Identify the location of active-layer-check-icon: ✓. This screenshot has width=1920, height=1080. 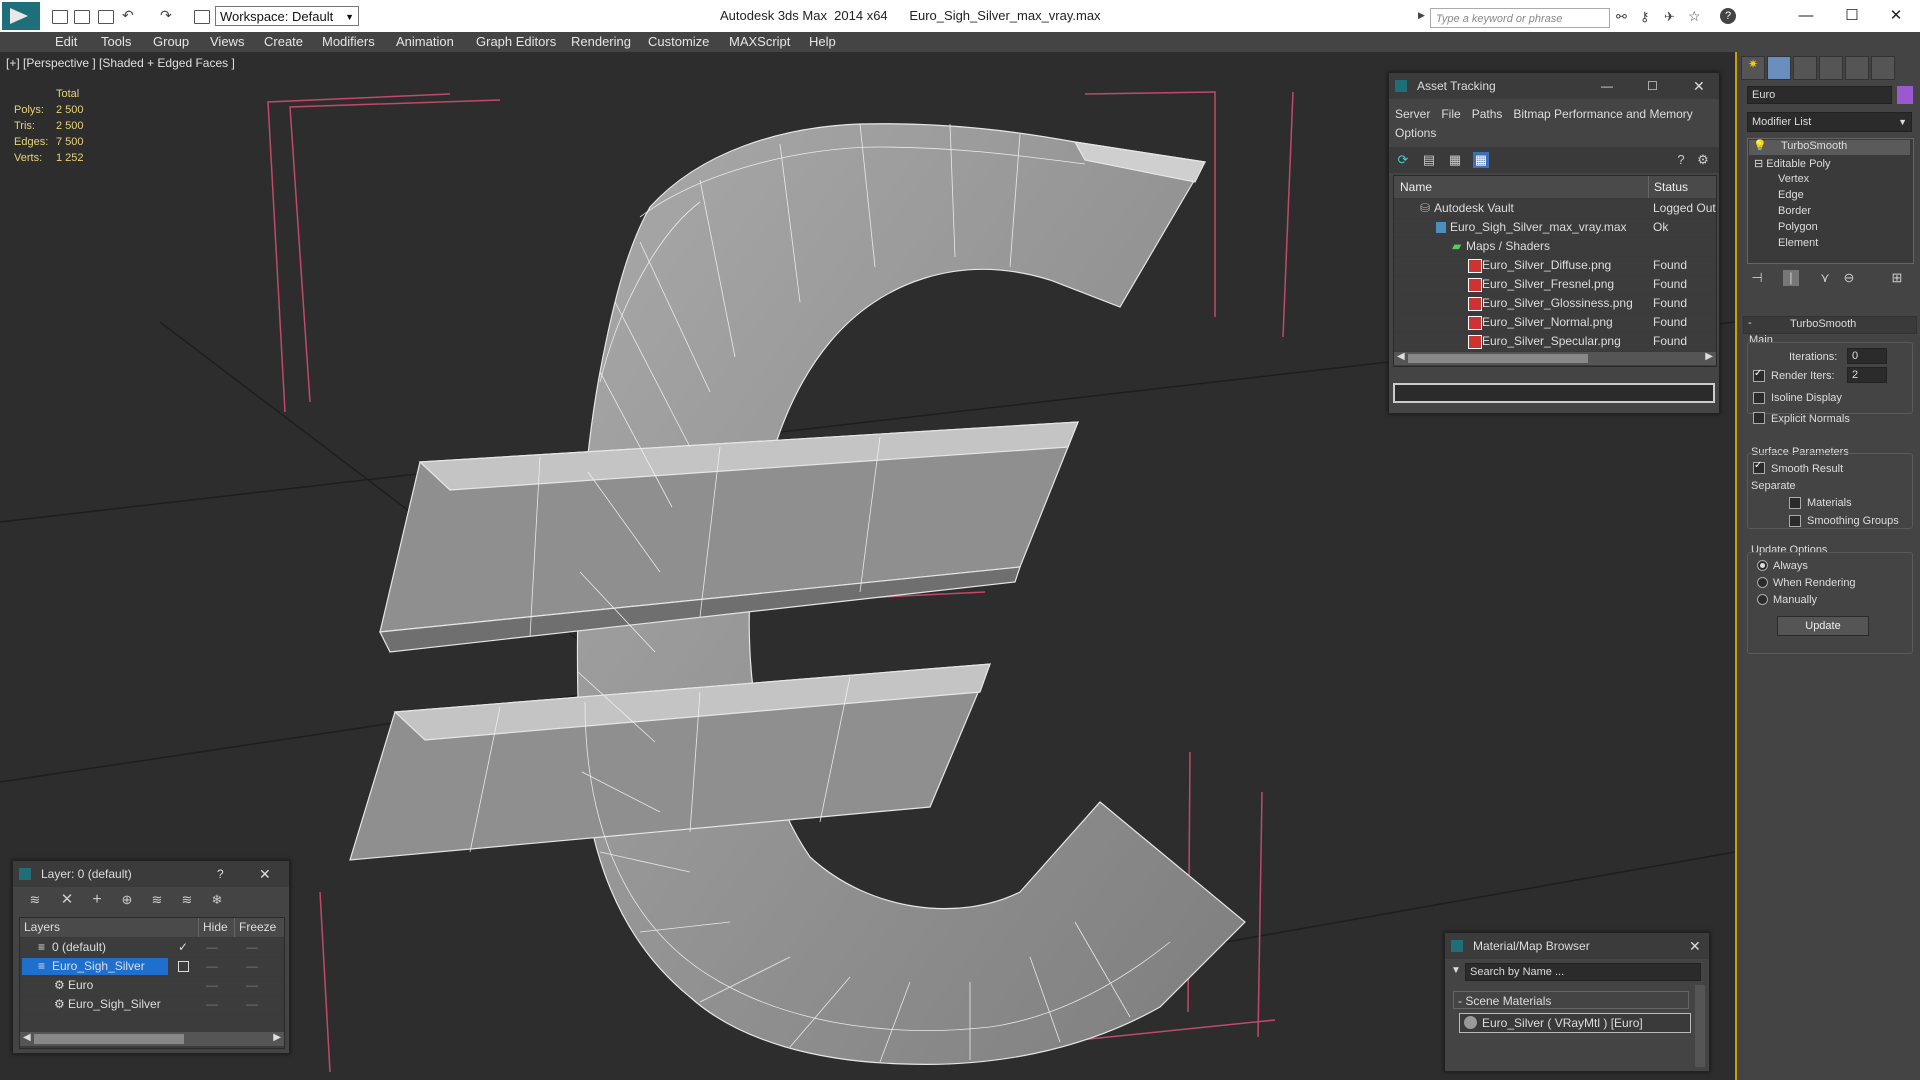
(183, 947).